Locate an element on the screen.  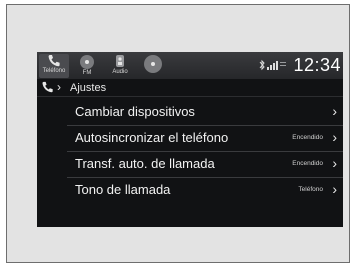
breadcrumb: › Ajustes is located at coordinates (190, 88).